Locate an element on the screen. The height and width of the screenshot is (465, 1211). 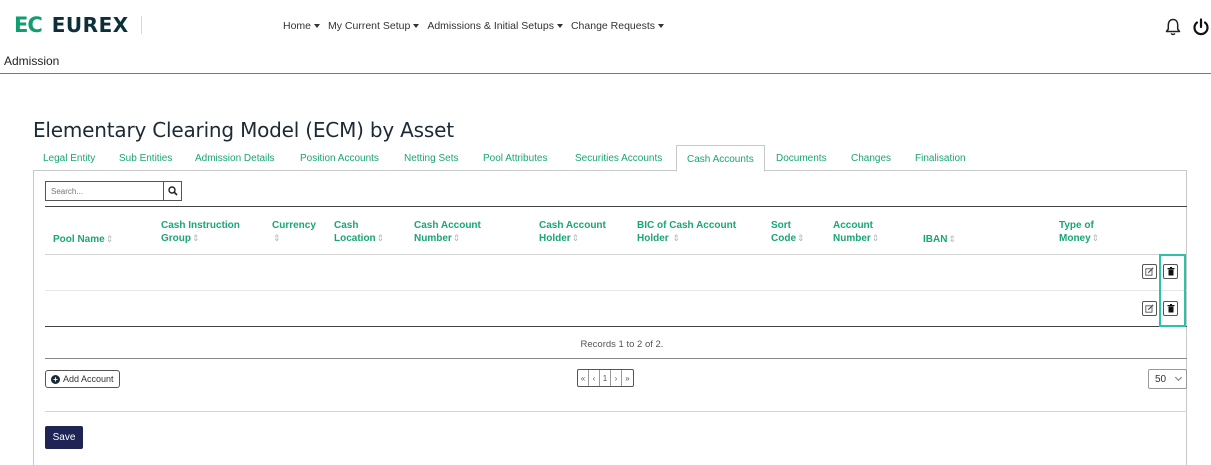
tab-admission-details: Admission Details is located at coordinates (234, 158).